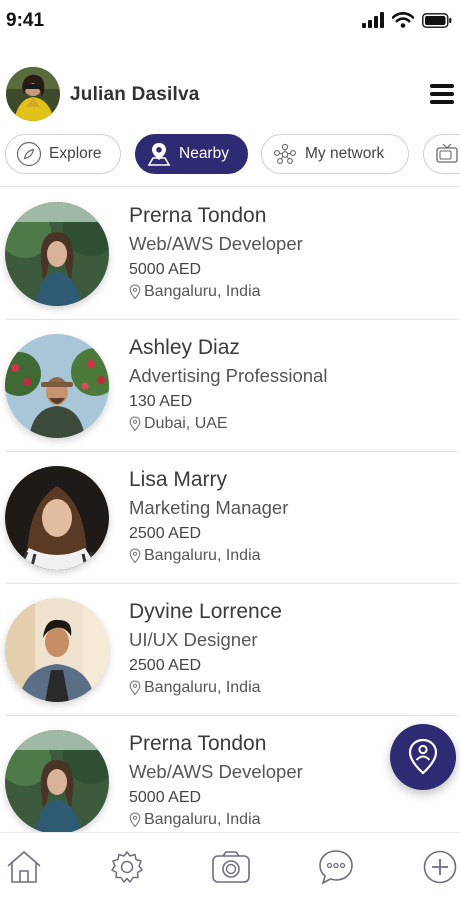 Image resolution: width=460 pixels, height=900 pixels. I want to click on tv-icon, so click(447, 154).